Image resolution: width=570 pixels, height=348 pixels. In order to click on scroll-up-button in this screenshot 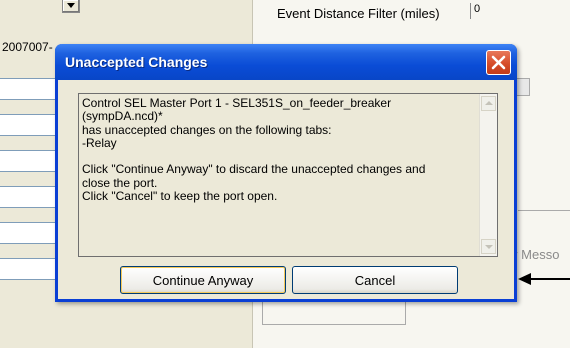, I will do `click(488, 103)`.